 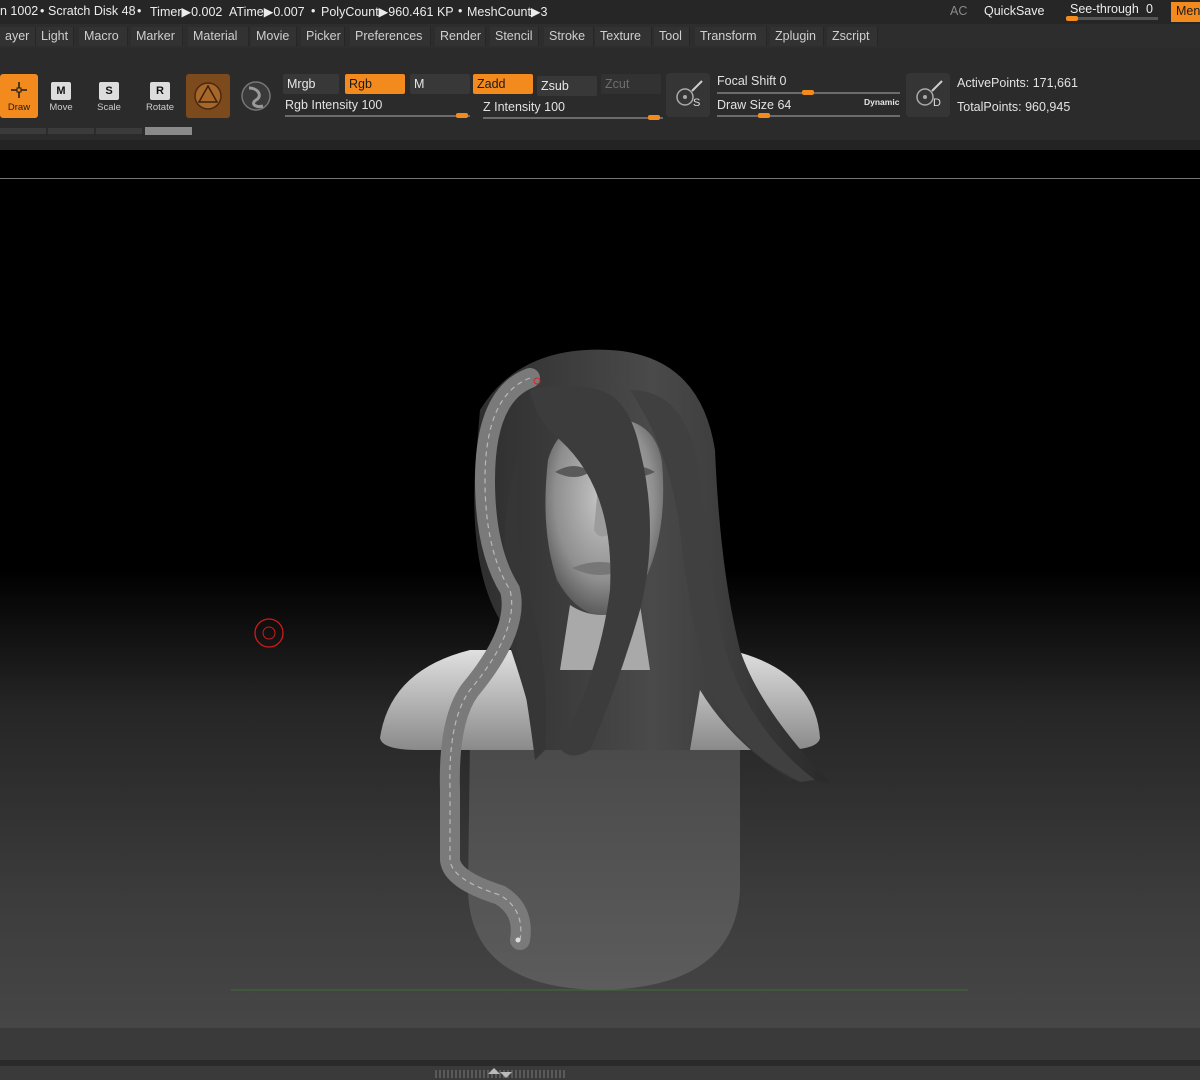 I want to click on z-intensity-value: 100, so click(x=555, y=107).